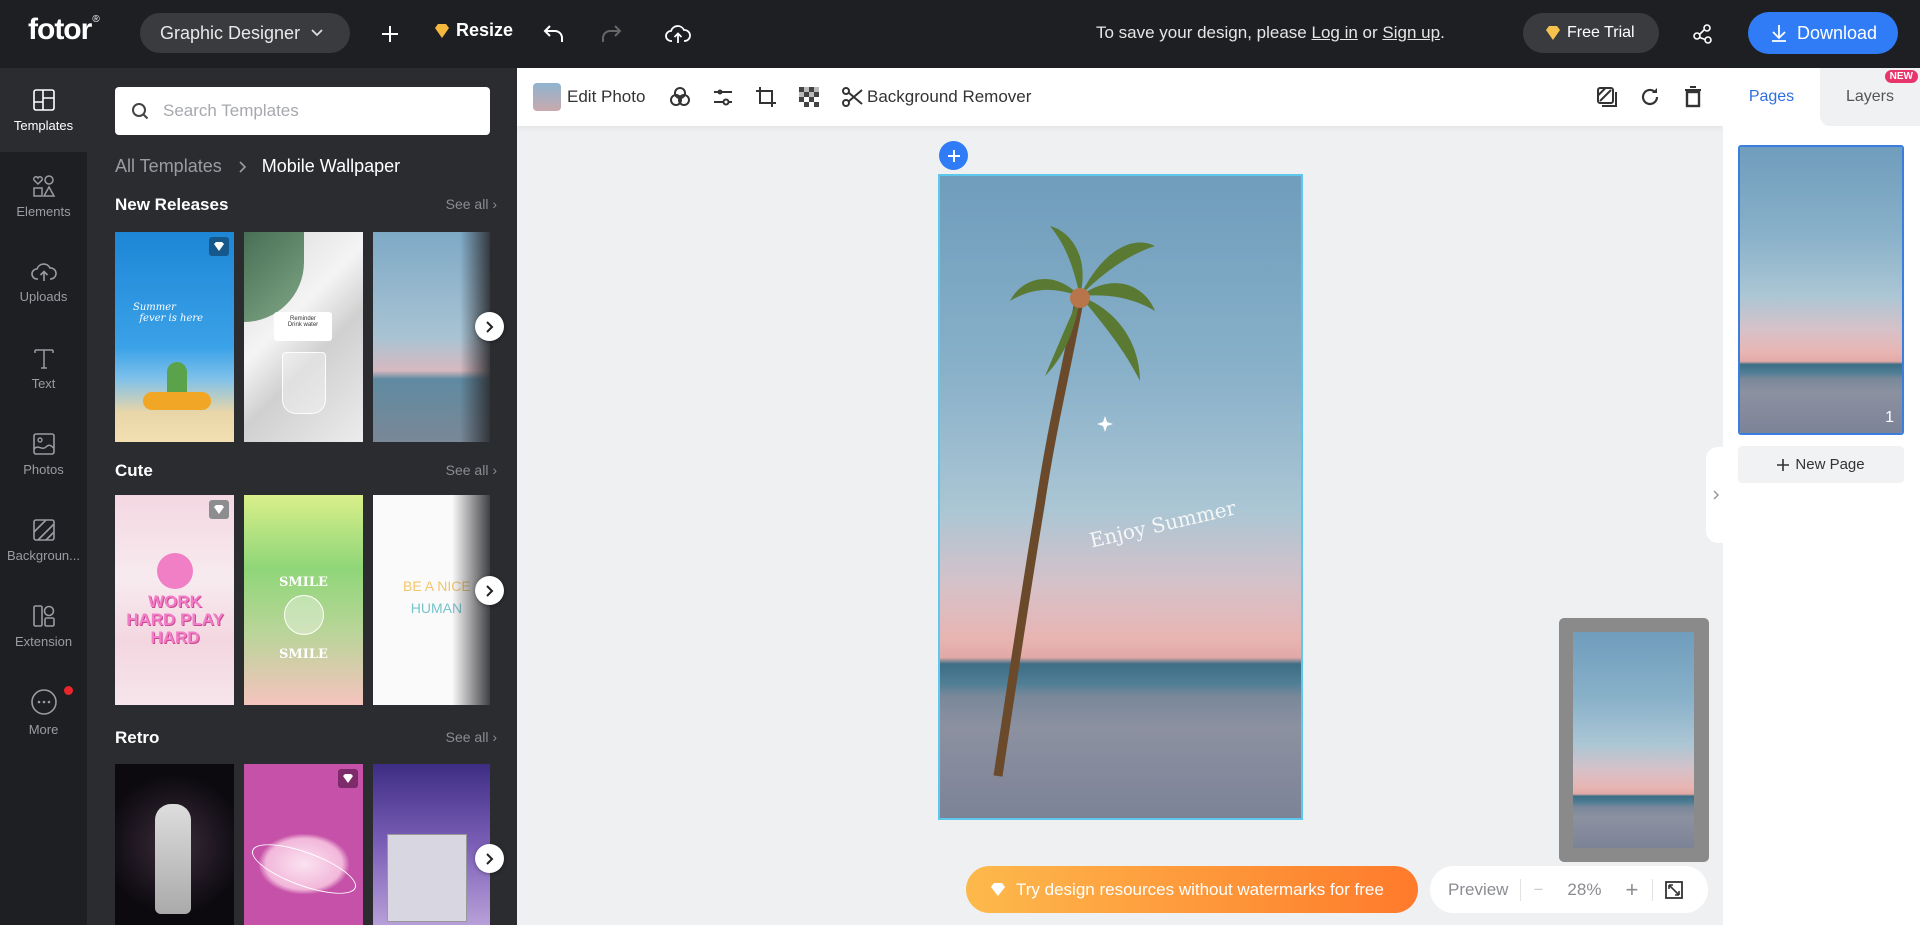 This screenshot has width=1920, height=925. What do you see at coordinates (177, 379) in the screenshot?
I see `cactus-shape` at bounding box center [177, 379].